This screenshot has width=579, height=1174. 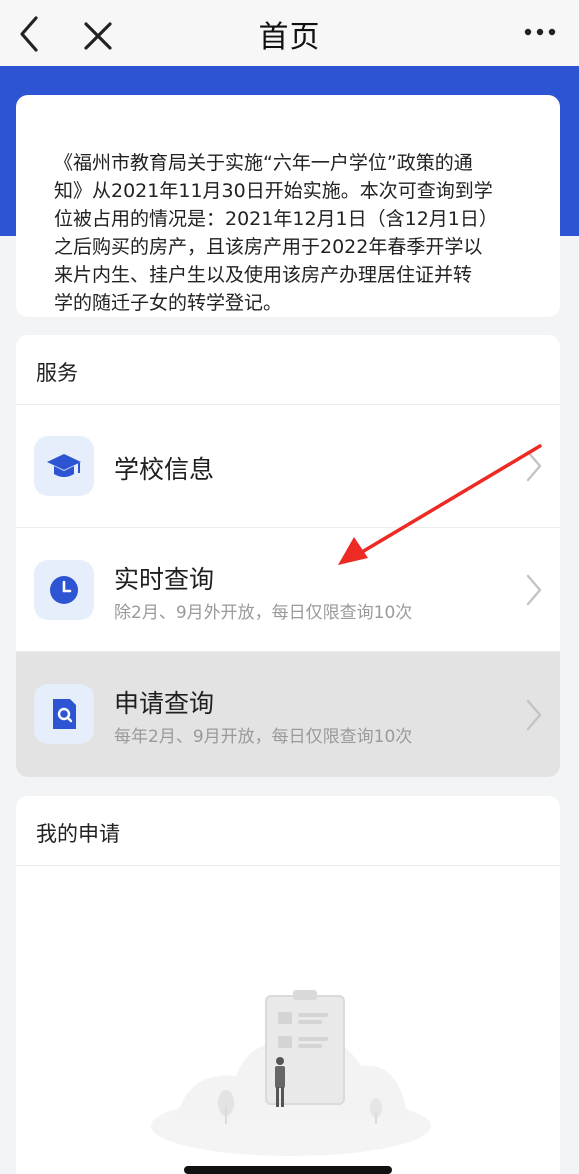 What do you see at coordinates (263, 737) in the screenshot?
I see `service-subtitle: 每年2月、9月开放，每日仅限查询10次` at bounding box center [263, 737].